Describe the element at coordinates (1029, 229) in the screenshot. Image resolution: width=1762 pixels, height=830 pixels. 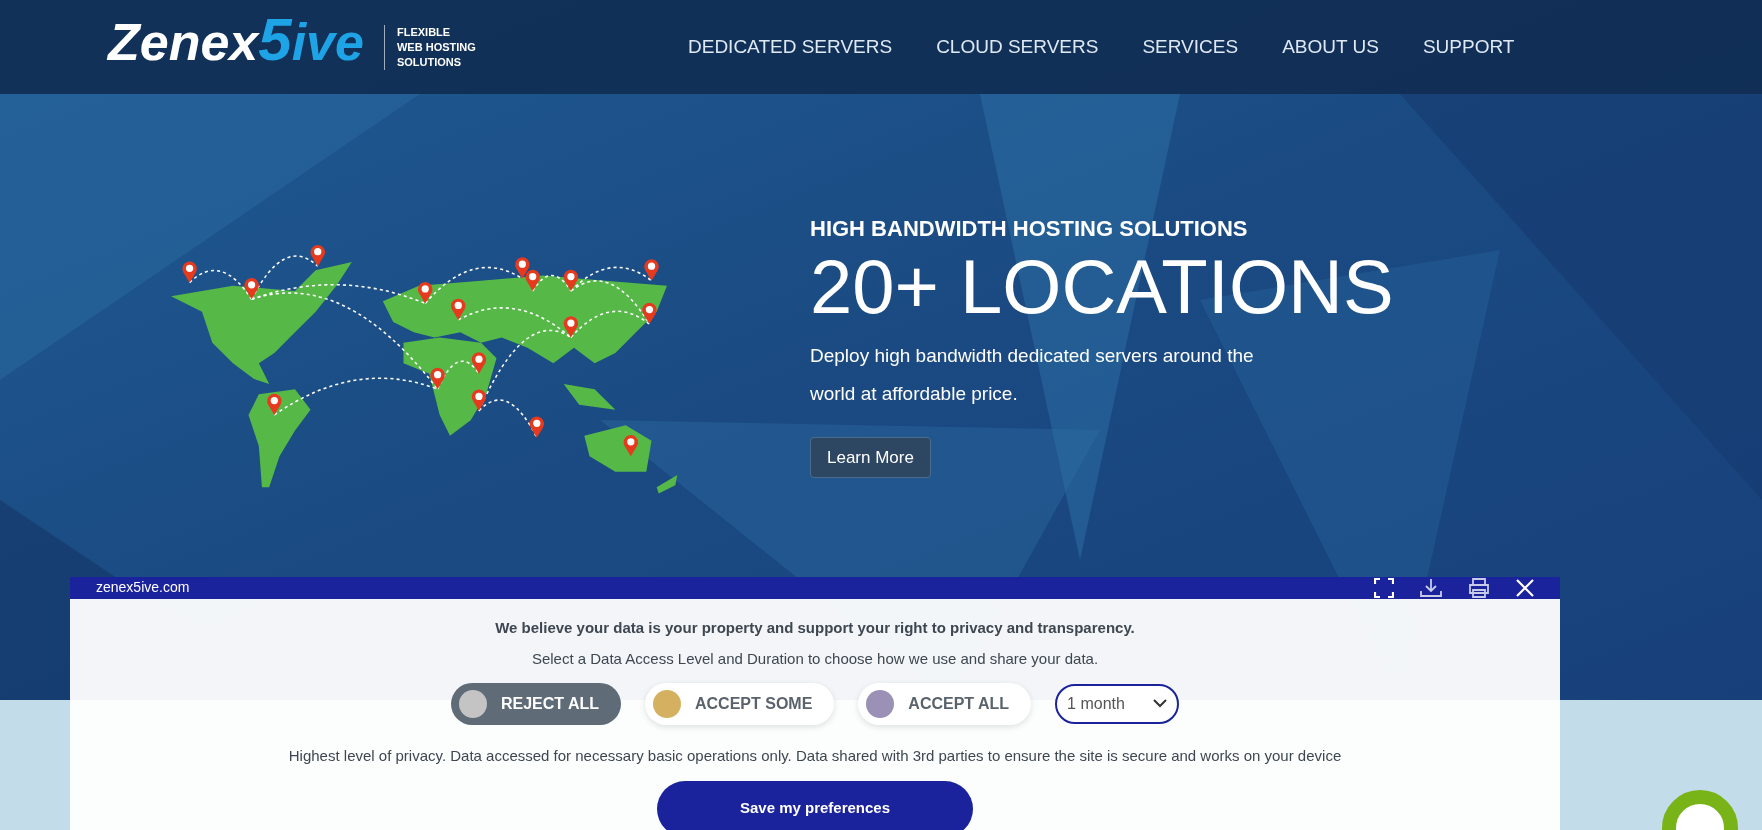
I see `hero-eyebrow: HIGH BANDWIDTH HOSTING SOLUTIONS` at that location.